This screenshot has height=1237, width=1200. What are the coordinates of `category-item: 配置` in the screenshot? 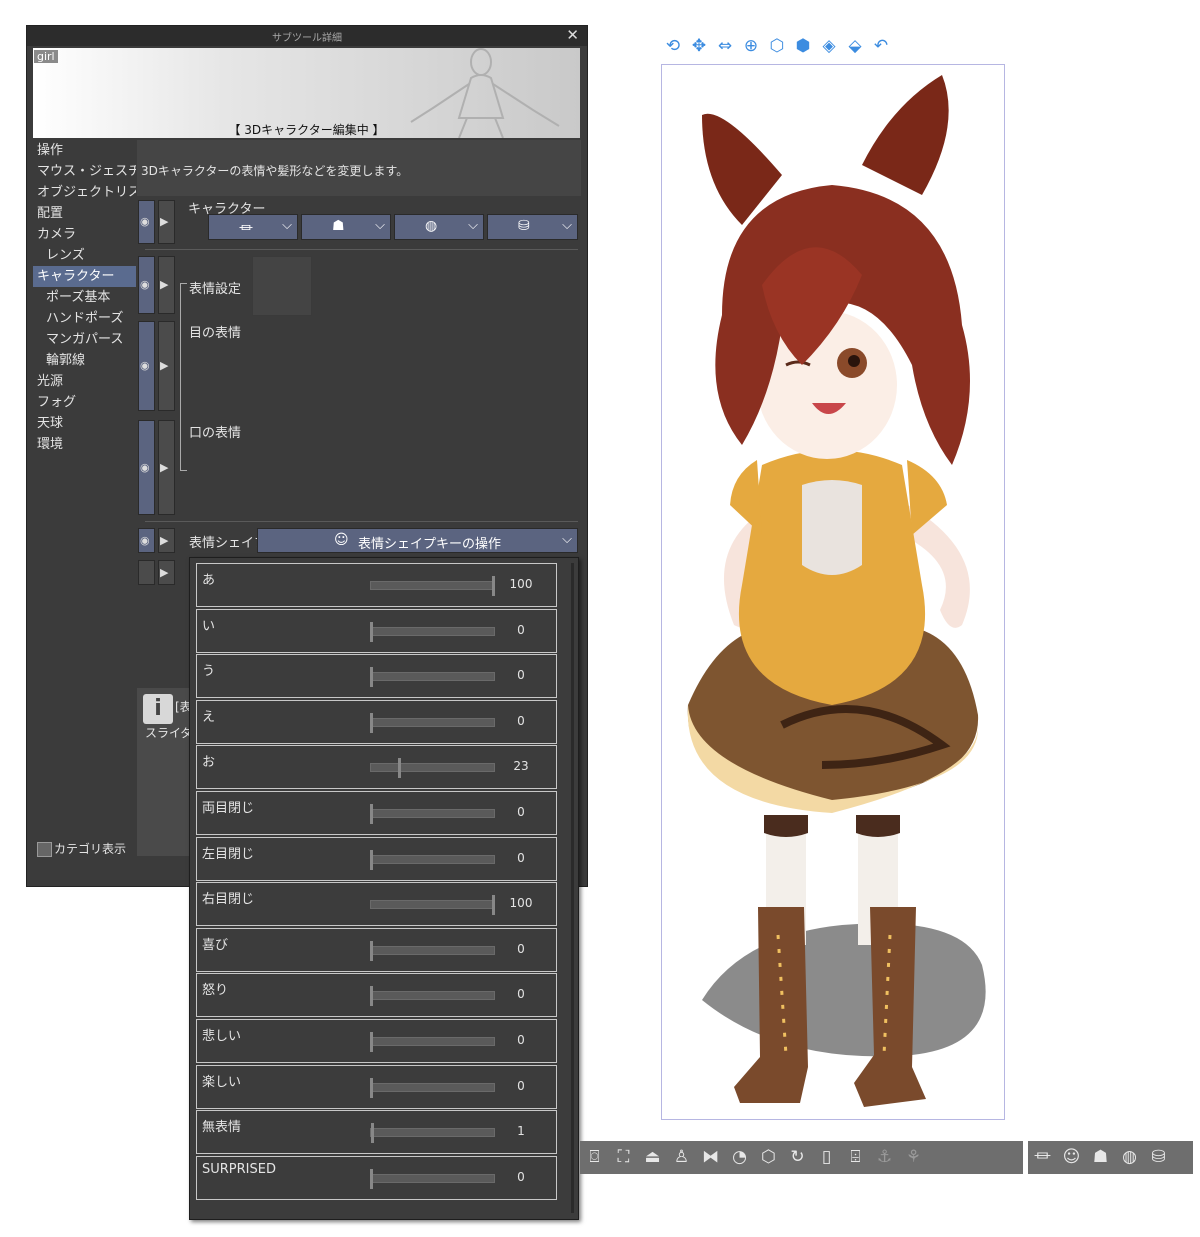 It's located at (84, 213).